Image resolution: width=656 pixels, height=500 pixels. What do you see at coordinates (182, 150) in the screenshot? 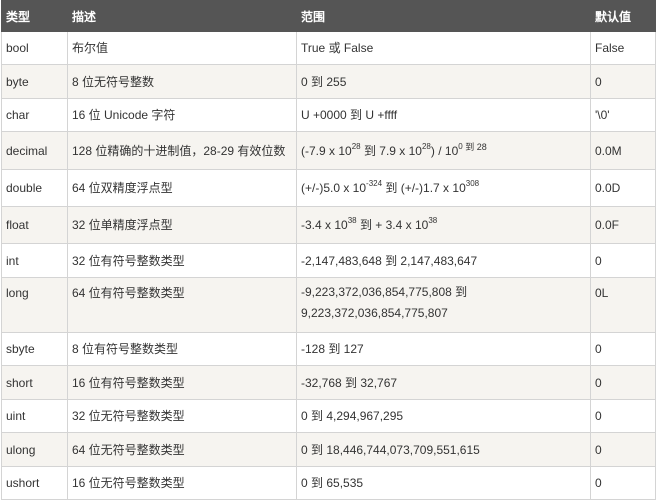
I see `cell-description: 128 位精确的十进制值，28-29 有效位数` at bounding box center [182, 150].